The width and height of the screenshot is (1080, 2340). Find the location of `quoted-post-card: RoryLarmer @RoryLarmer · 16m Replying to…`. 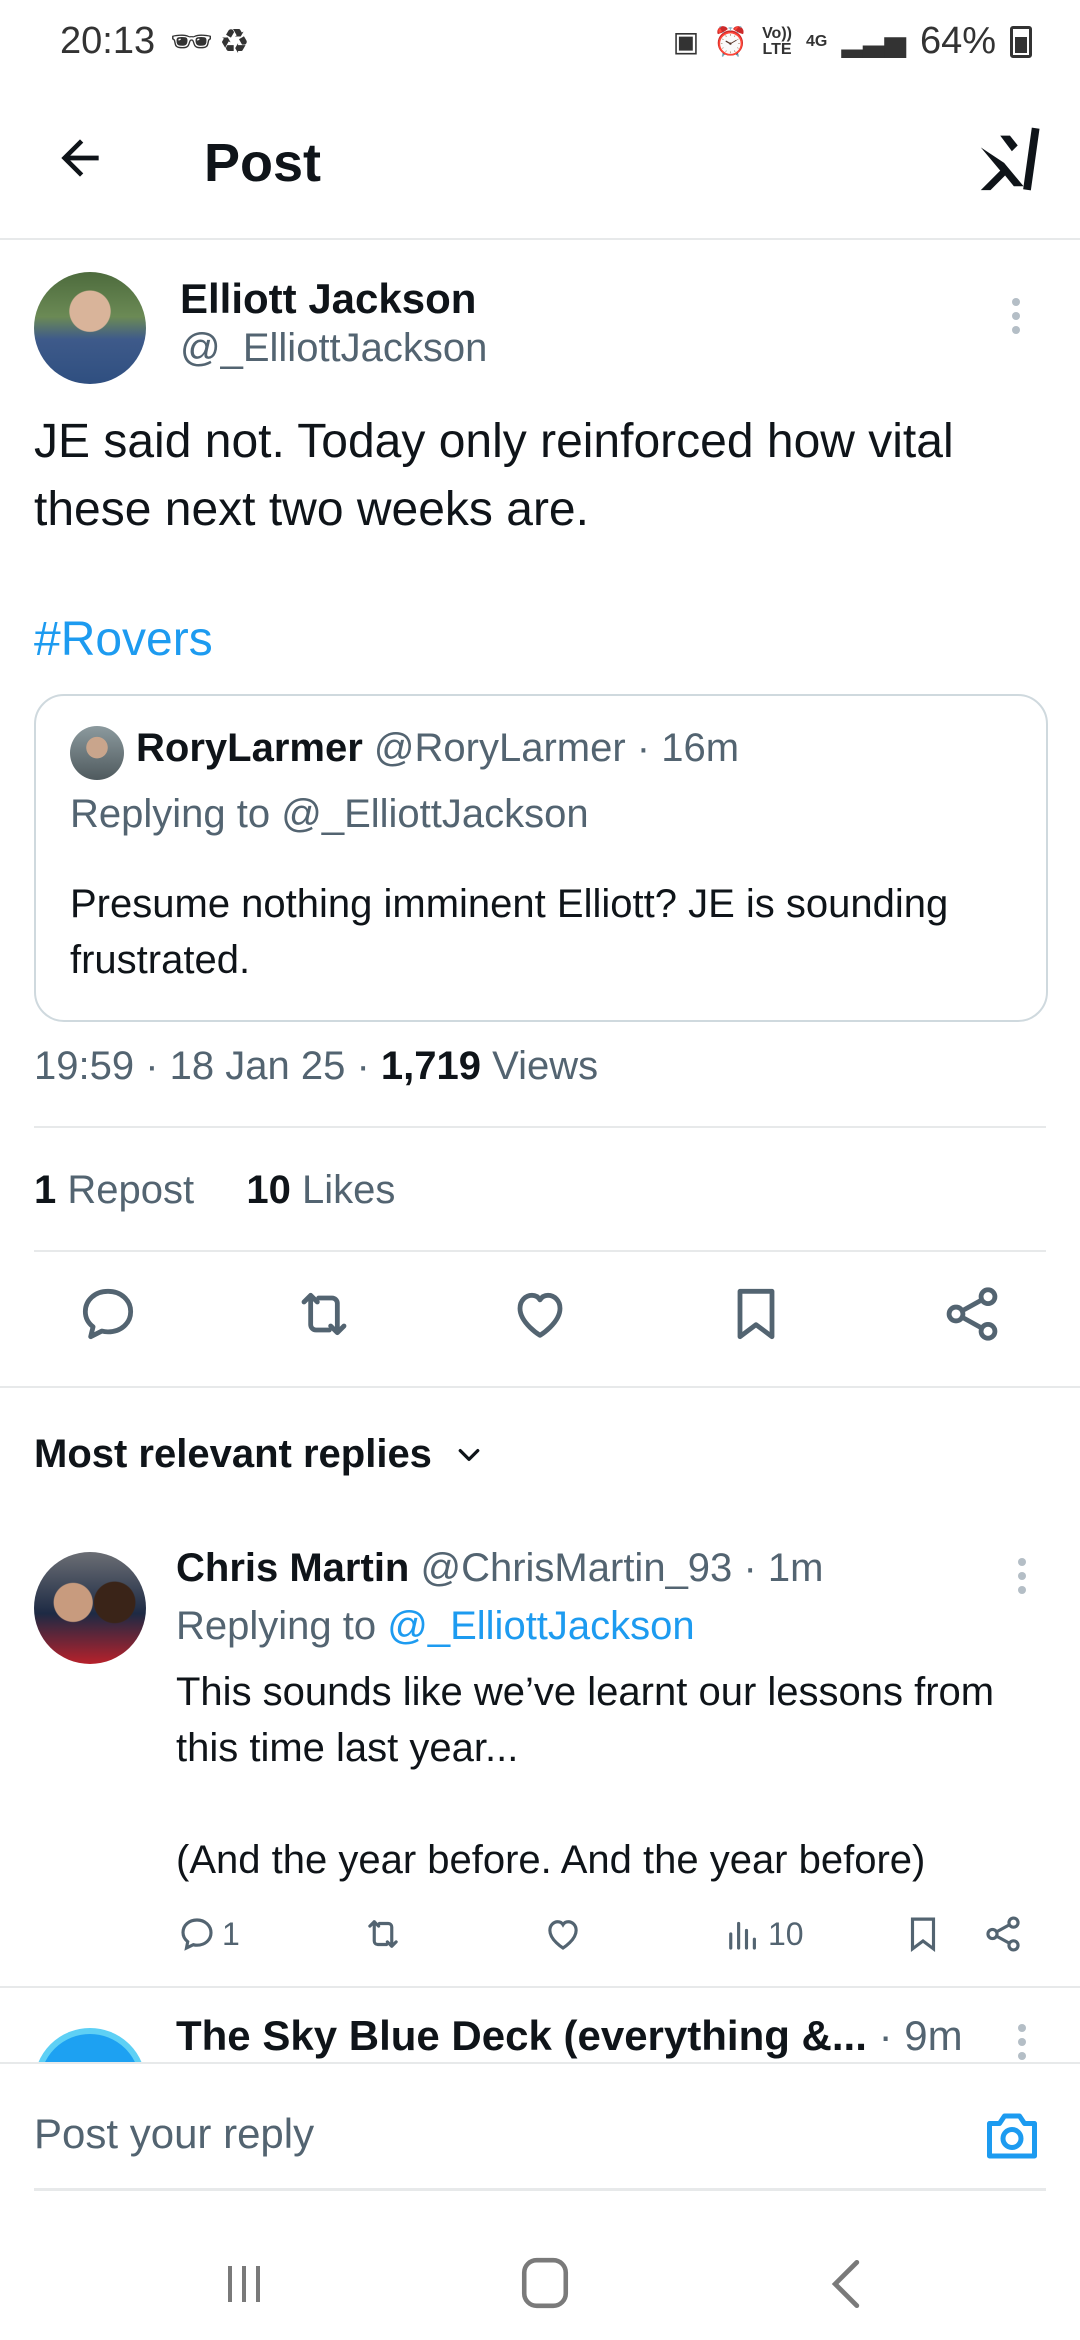

quoted-post-card: RoryLarmer @RoryLarmer · 16m Replying to… is located at coordinates (541, 858).